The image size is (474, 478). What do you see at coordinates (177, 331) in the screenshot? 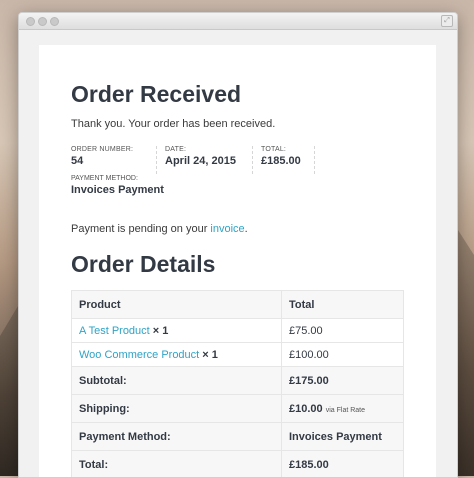
I see `product-cell: A Test Product × 1` at bounding box center [177, 331].